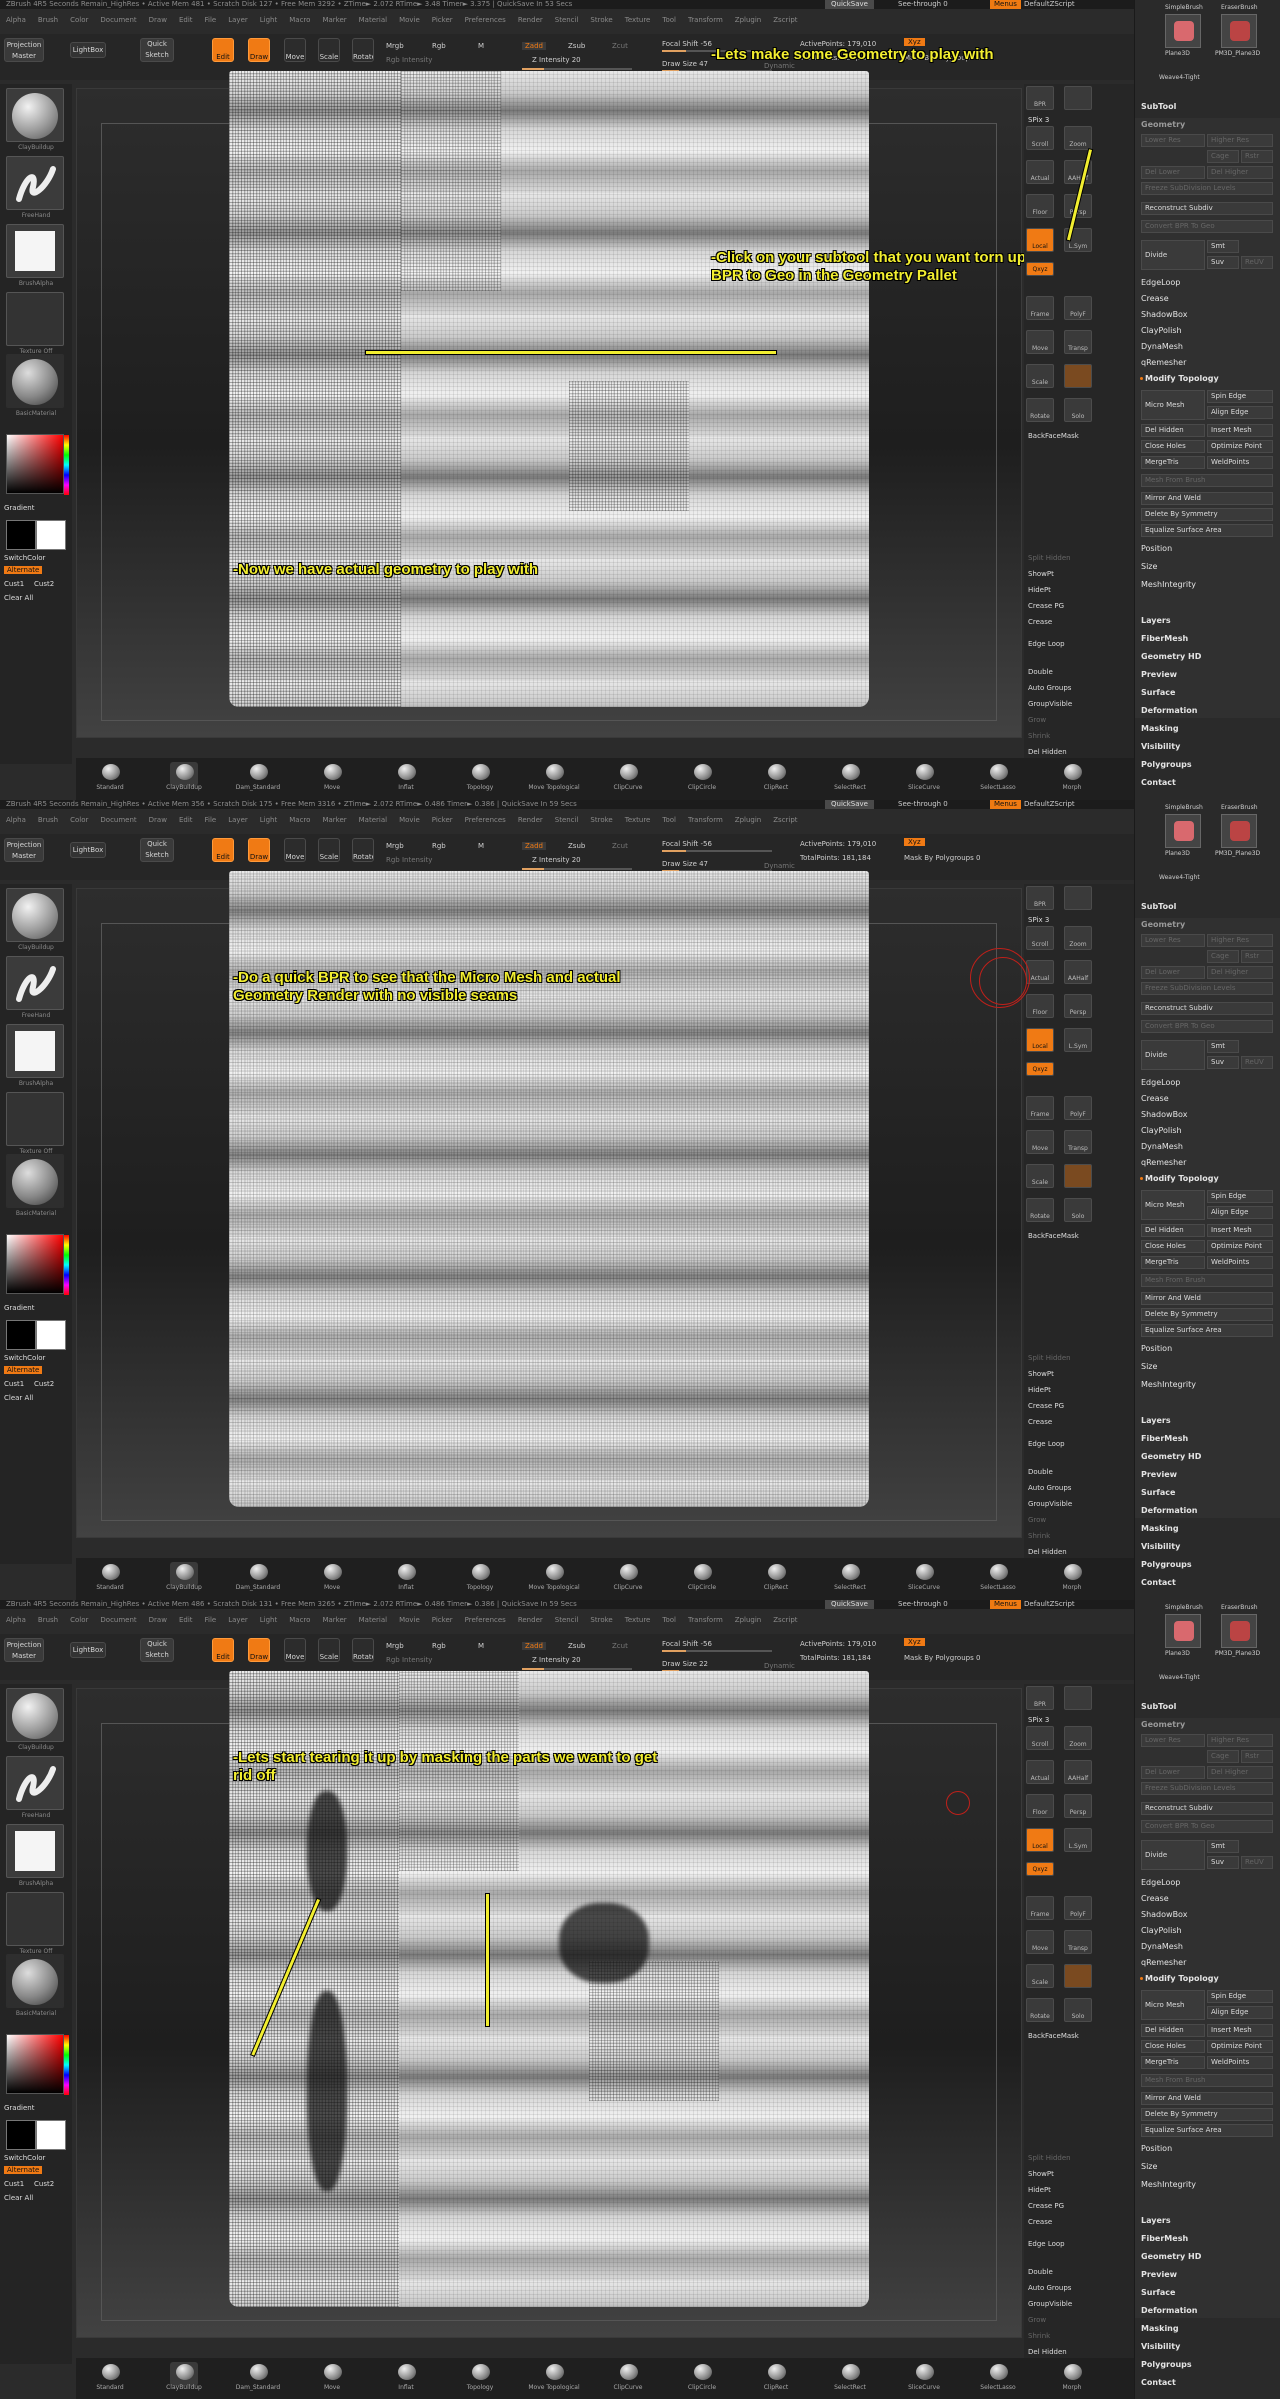  I want to click on weldpoints-button: WeldPoints, so click(1240, 1262).